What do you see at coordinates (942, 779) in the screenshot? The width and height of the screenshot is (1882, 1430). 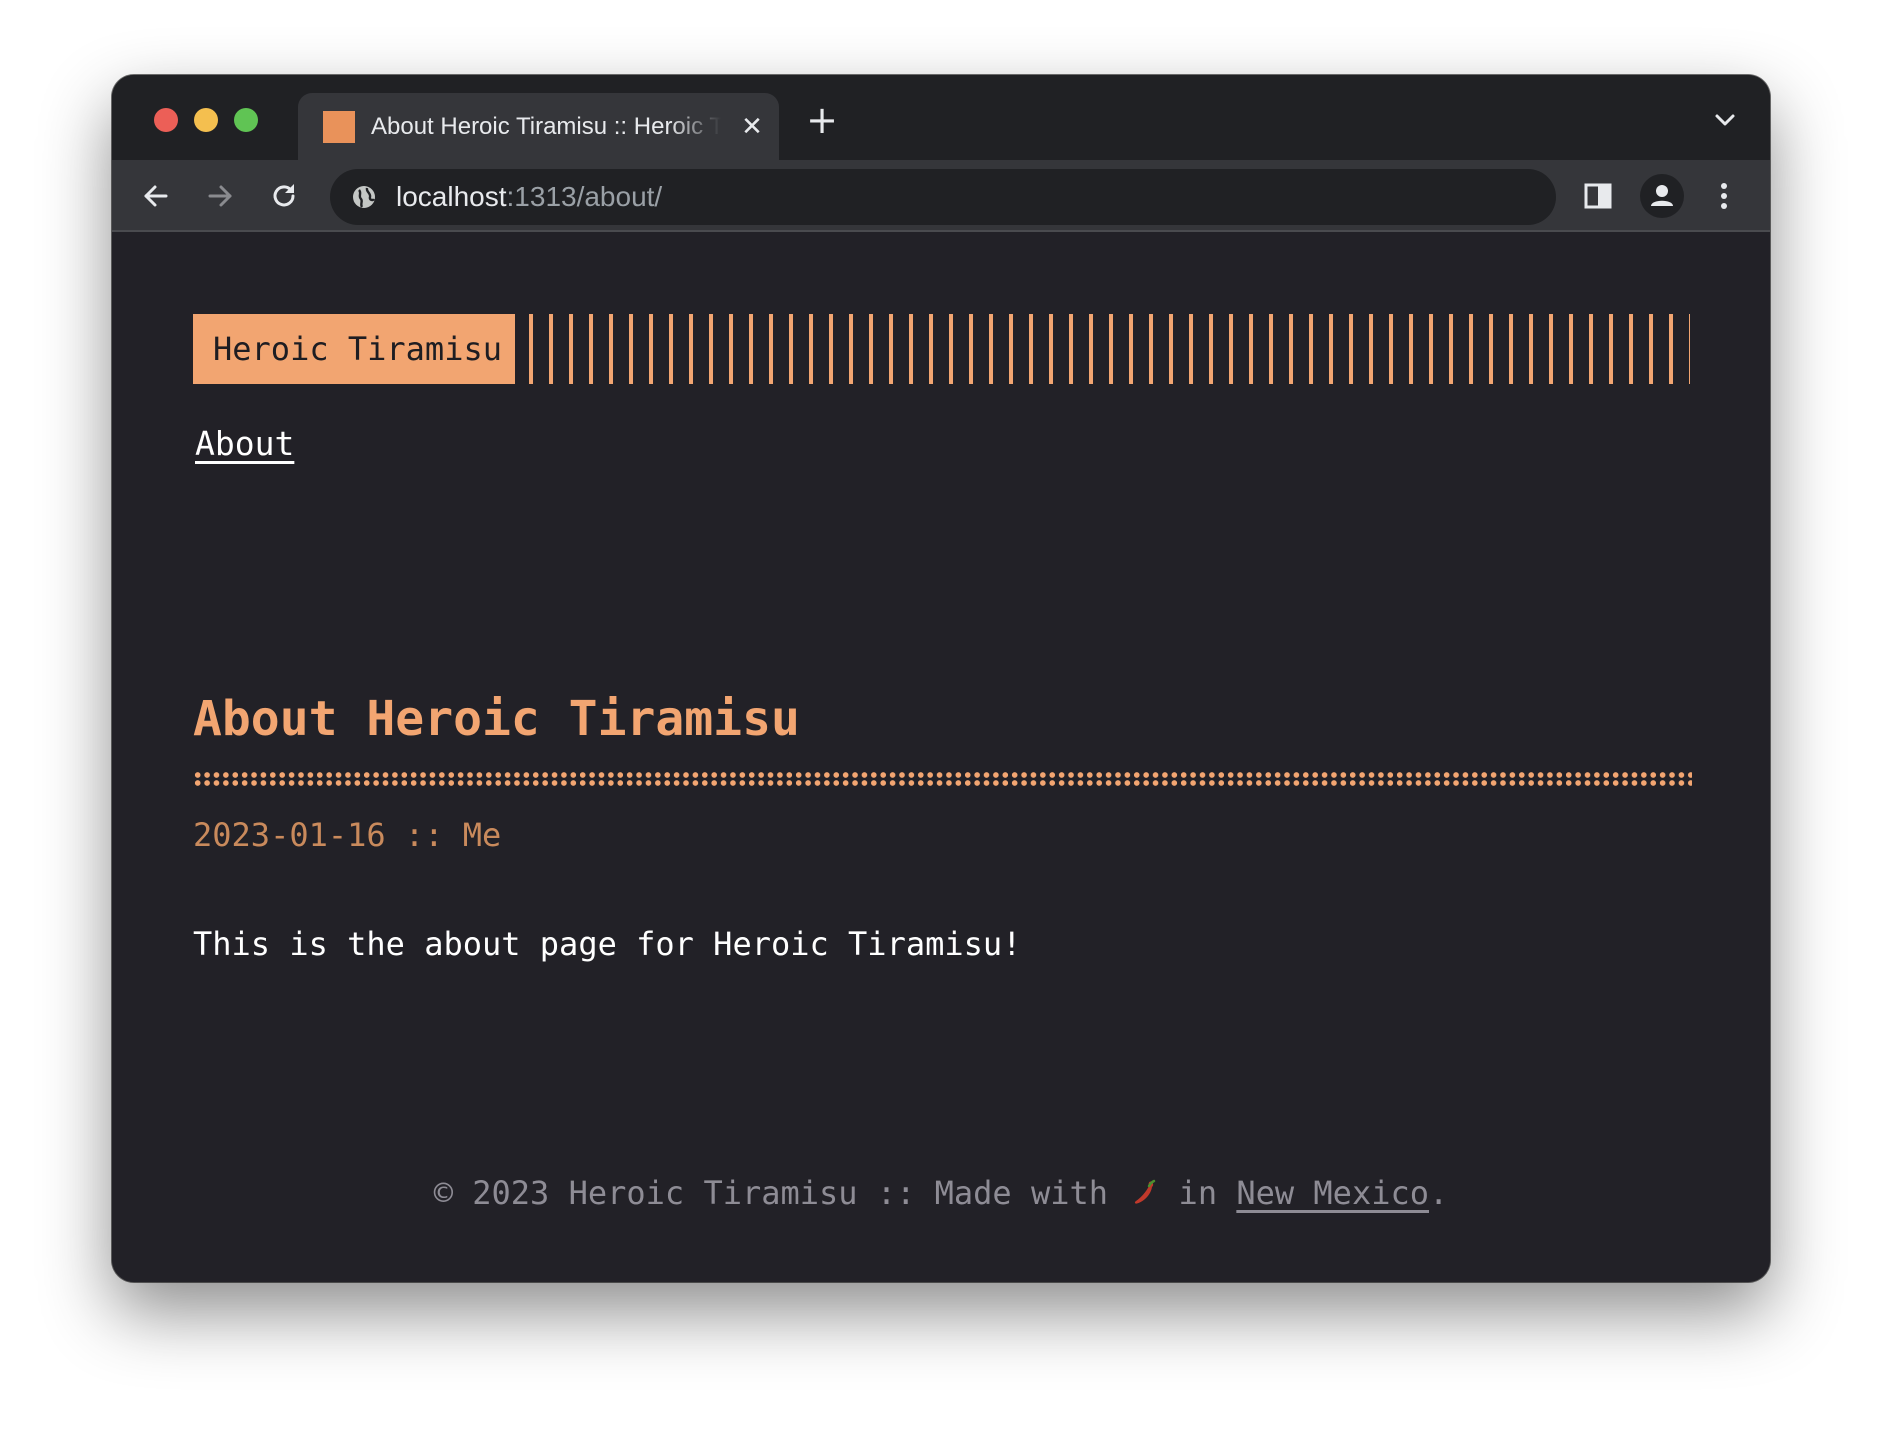 I see `title-divider` at bounding box center [942, 779].